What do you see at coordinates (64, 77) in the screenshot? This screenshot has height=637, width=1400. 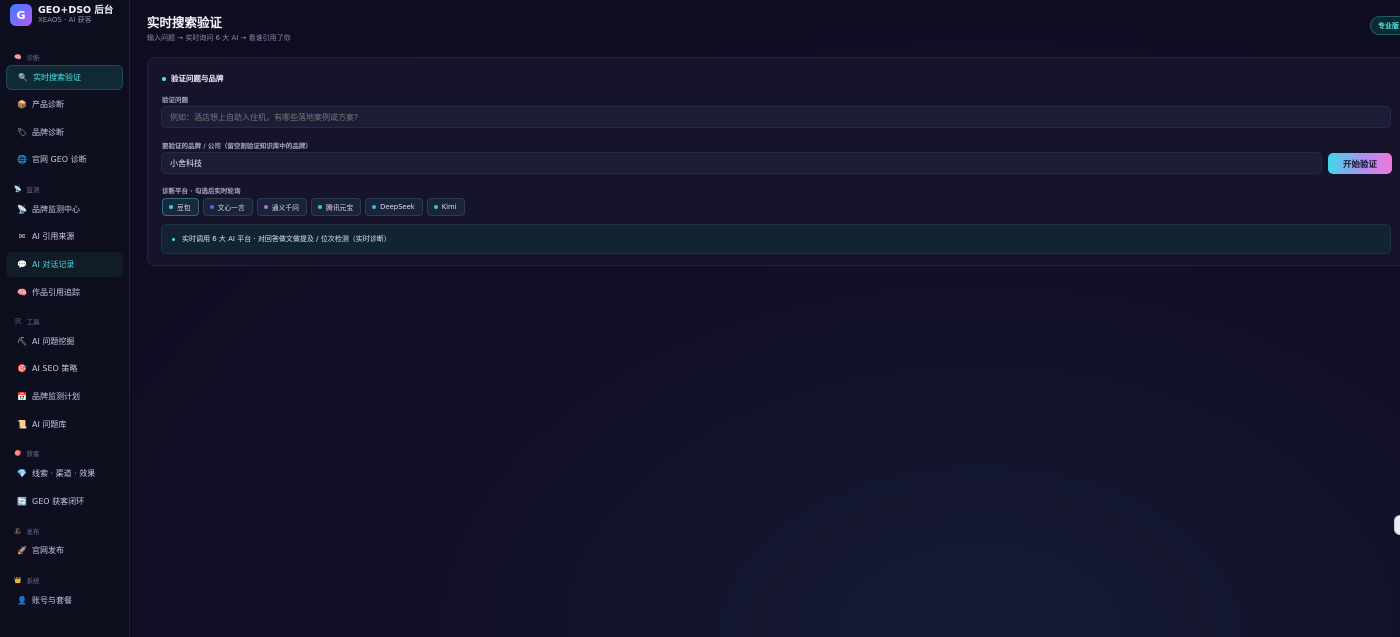 I see `sidebar-item-realtime-search: 🔍 实时搜索验证` at bounding box center [64, 77].